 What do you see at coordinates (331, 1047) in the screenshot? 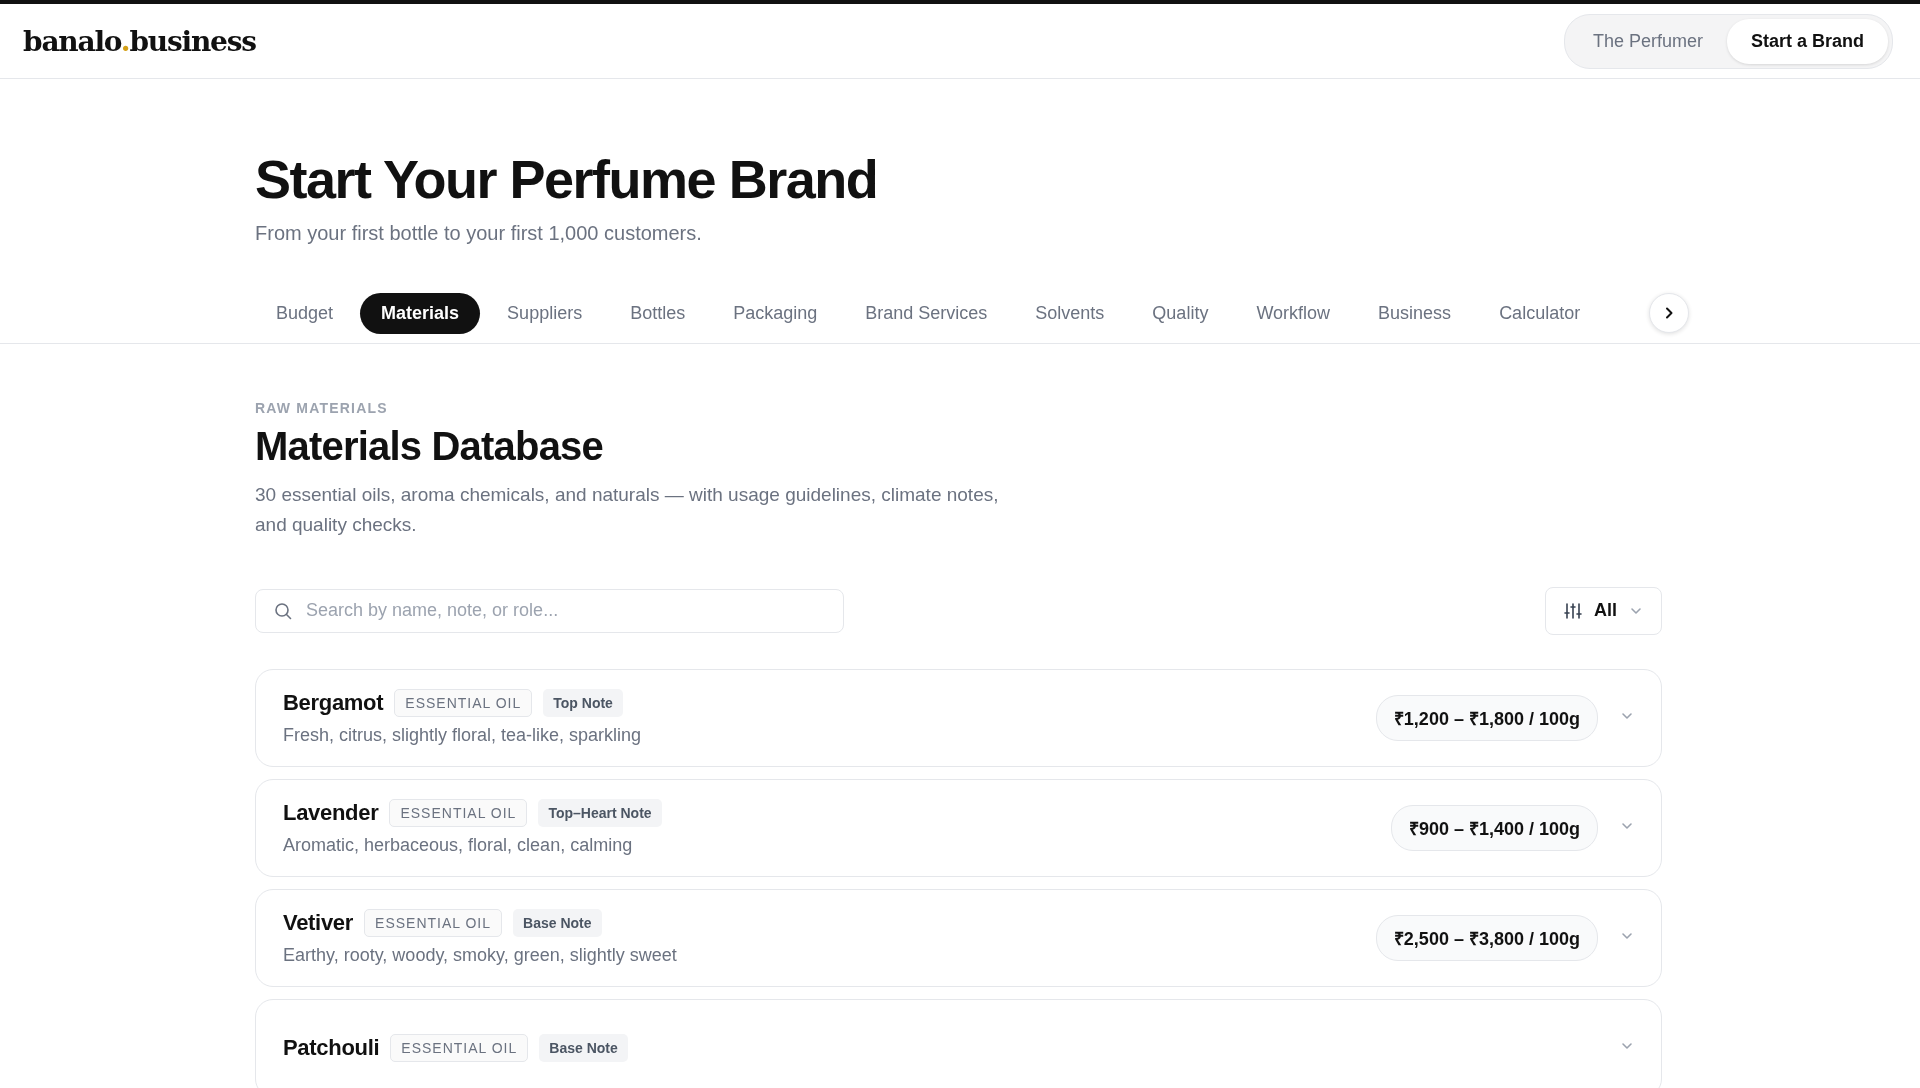
I see `material-name: Patchouli` at bounding box center [331, 1047].